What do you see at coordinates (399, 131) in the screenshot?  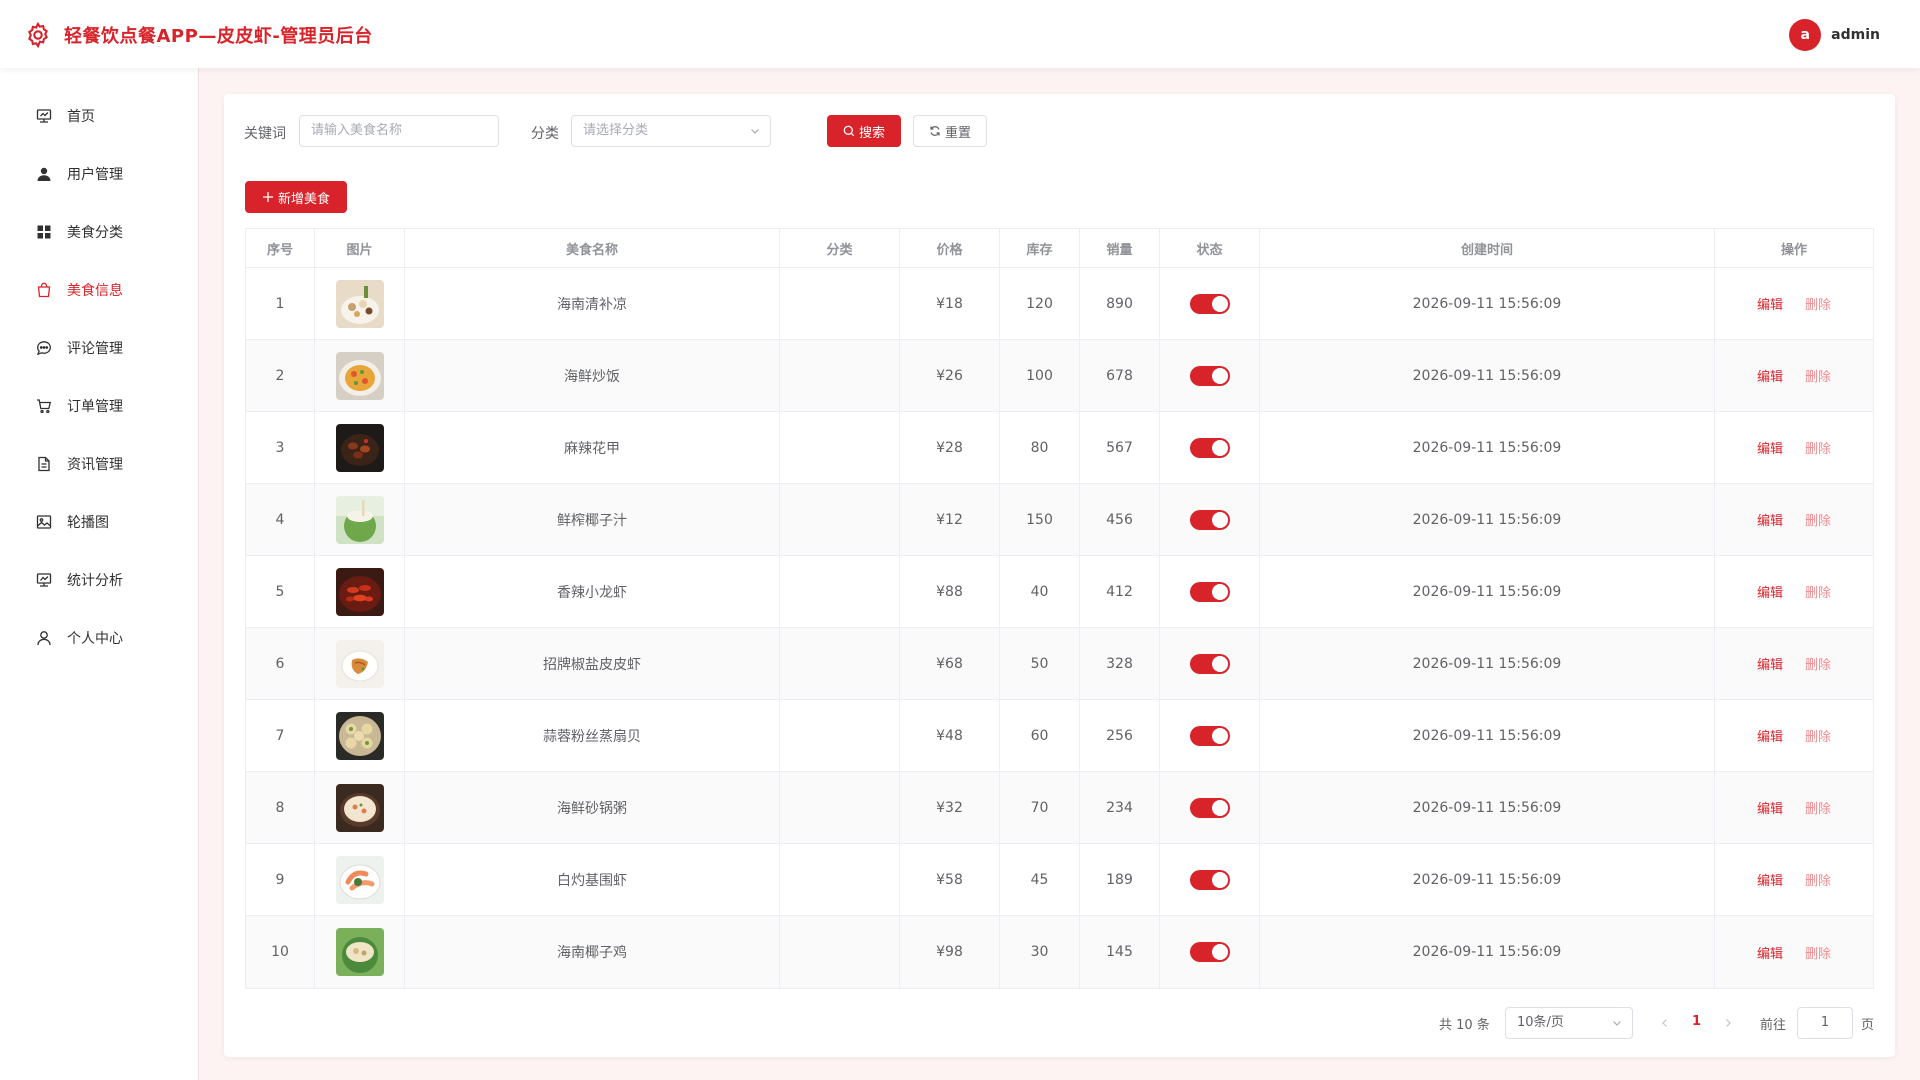 I see `keyword-input: 请输入美食名称` at bounding box center [399, 131].